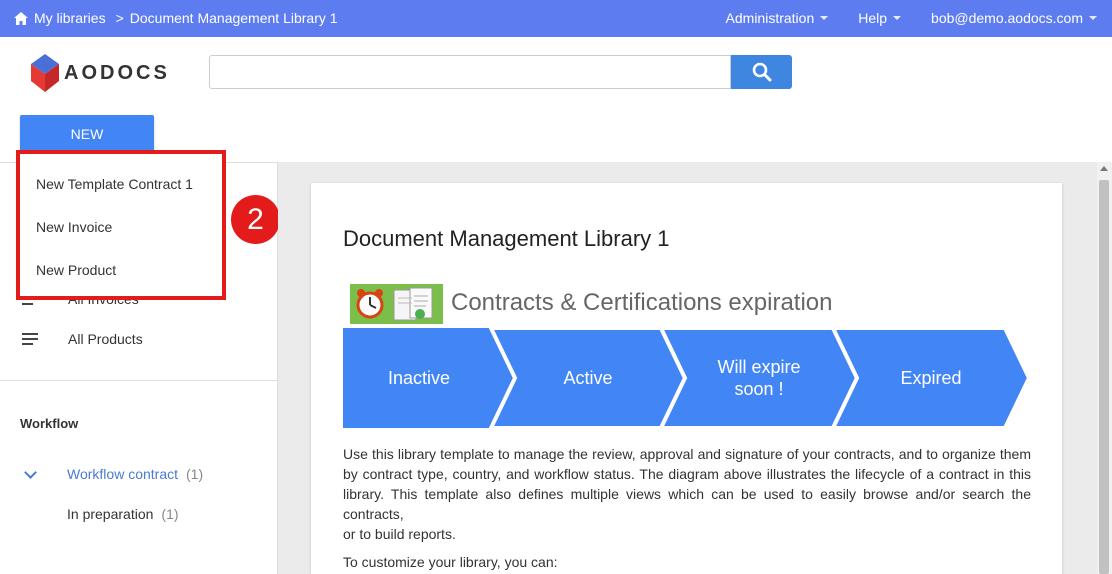 The height and width of the screenshot is (574, 1112). What do you see at coordinates (758, 367) in the screenshot?
I see `stage-will-expire-label-line1: Will expire` at bounding box center [758, 367].